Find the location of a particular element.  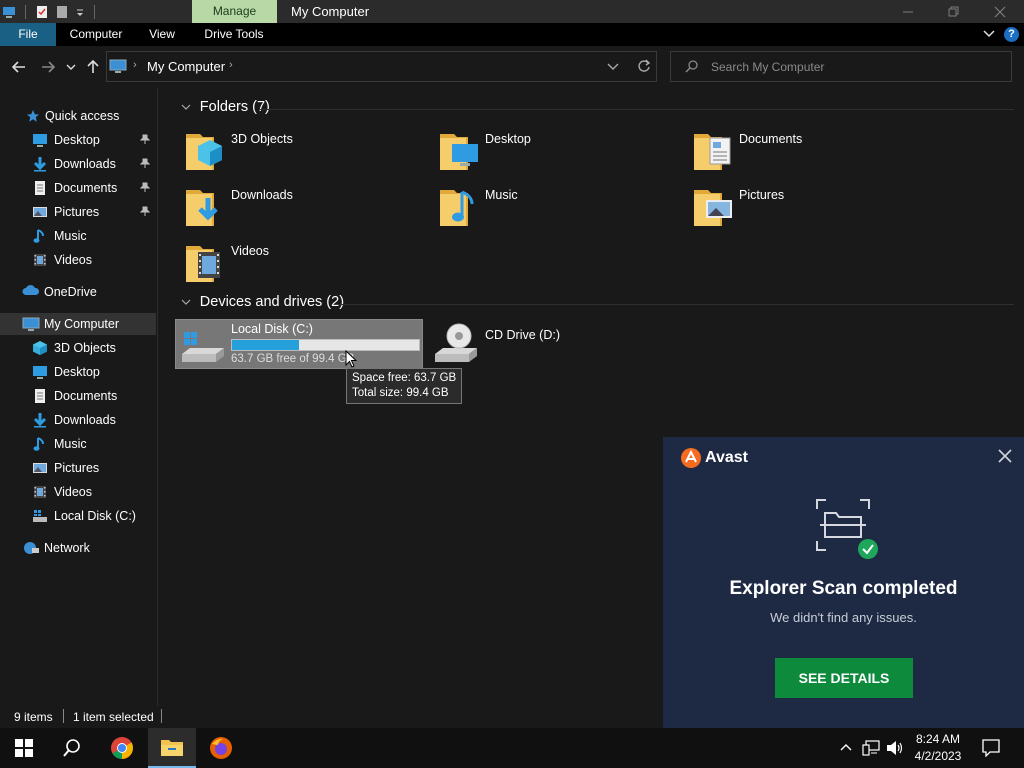

nav-quick-downloads: Downloads is located at coordinates (78, 164).